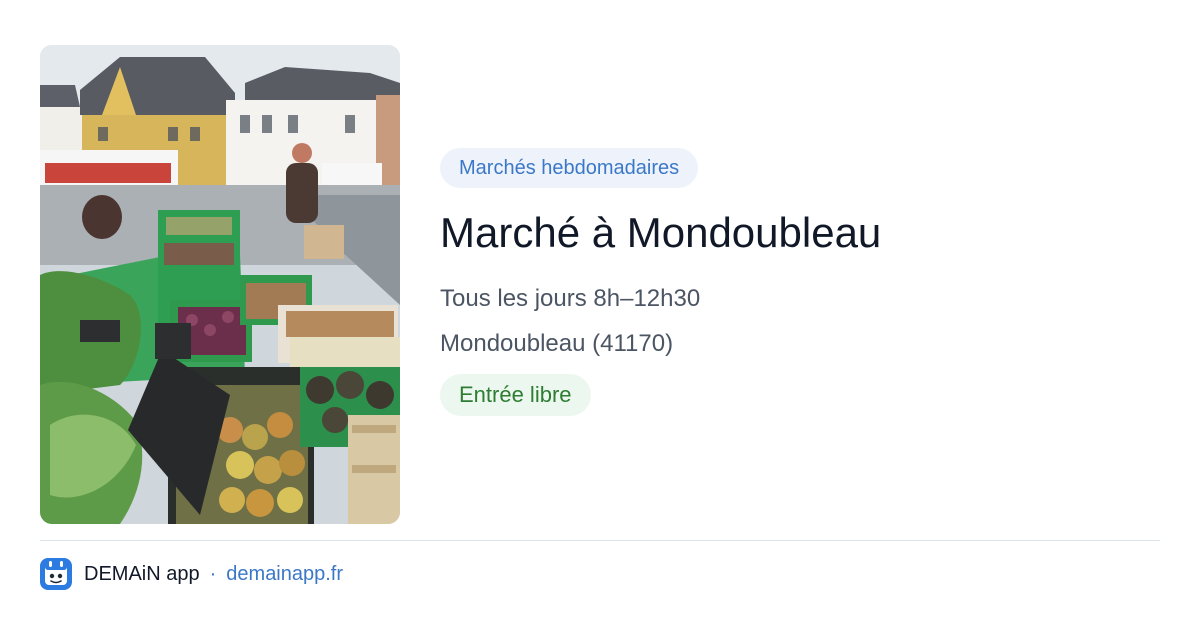  I want to click on event-location: Mondoubleau (41170), so click(557, 343).